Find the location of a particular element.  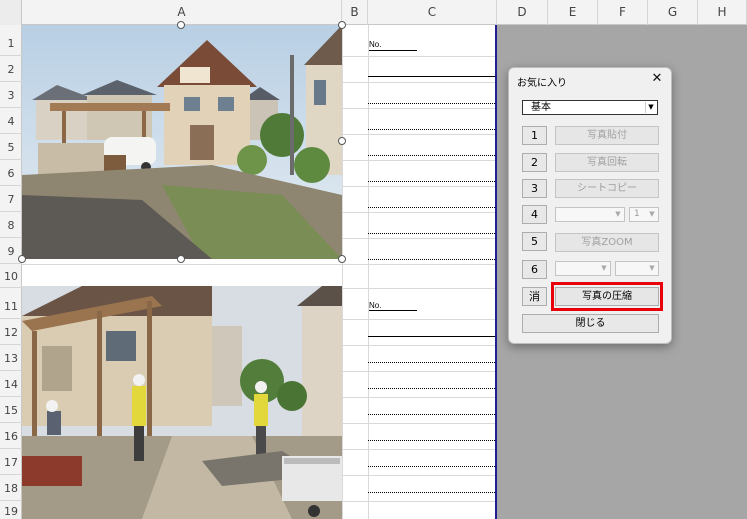

sheet-copy-button: シートコピー is located at coordinates (607, 188).